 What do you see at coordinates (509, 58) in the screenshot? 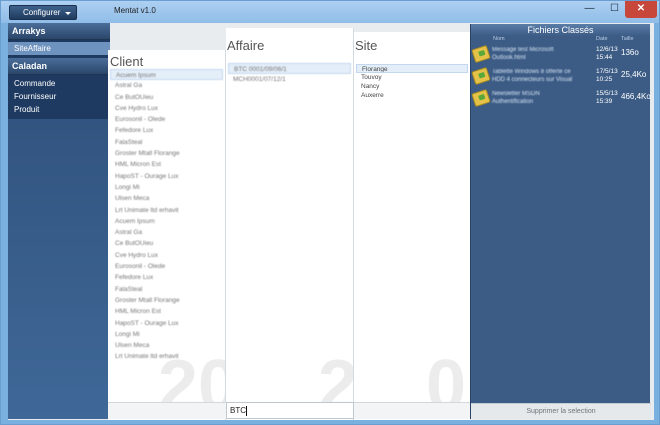
I see `file-name-line2: Outlook.html` at bounding box center [509, 58].